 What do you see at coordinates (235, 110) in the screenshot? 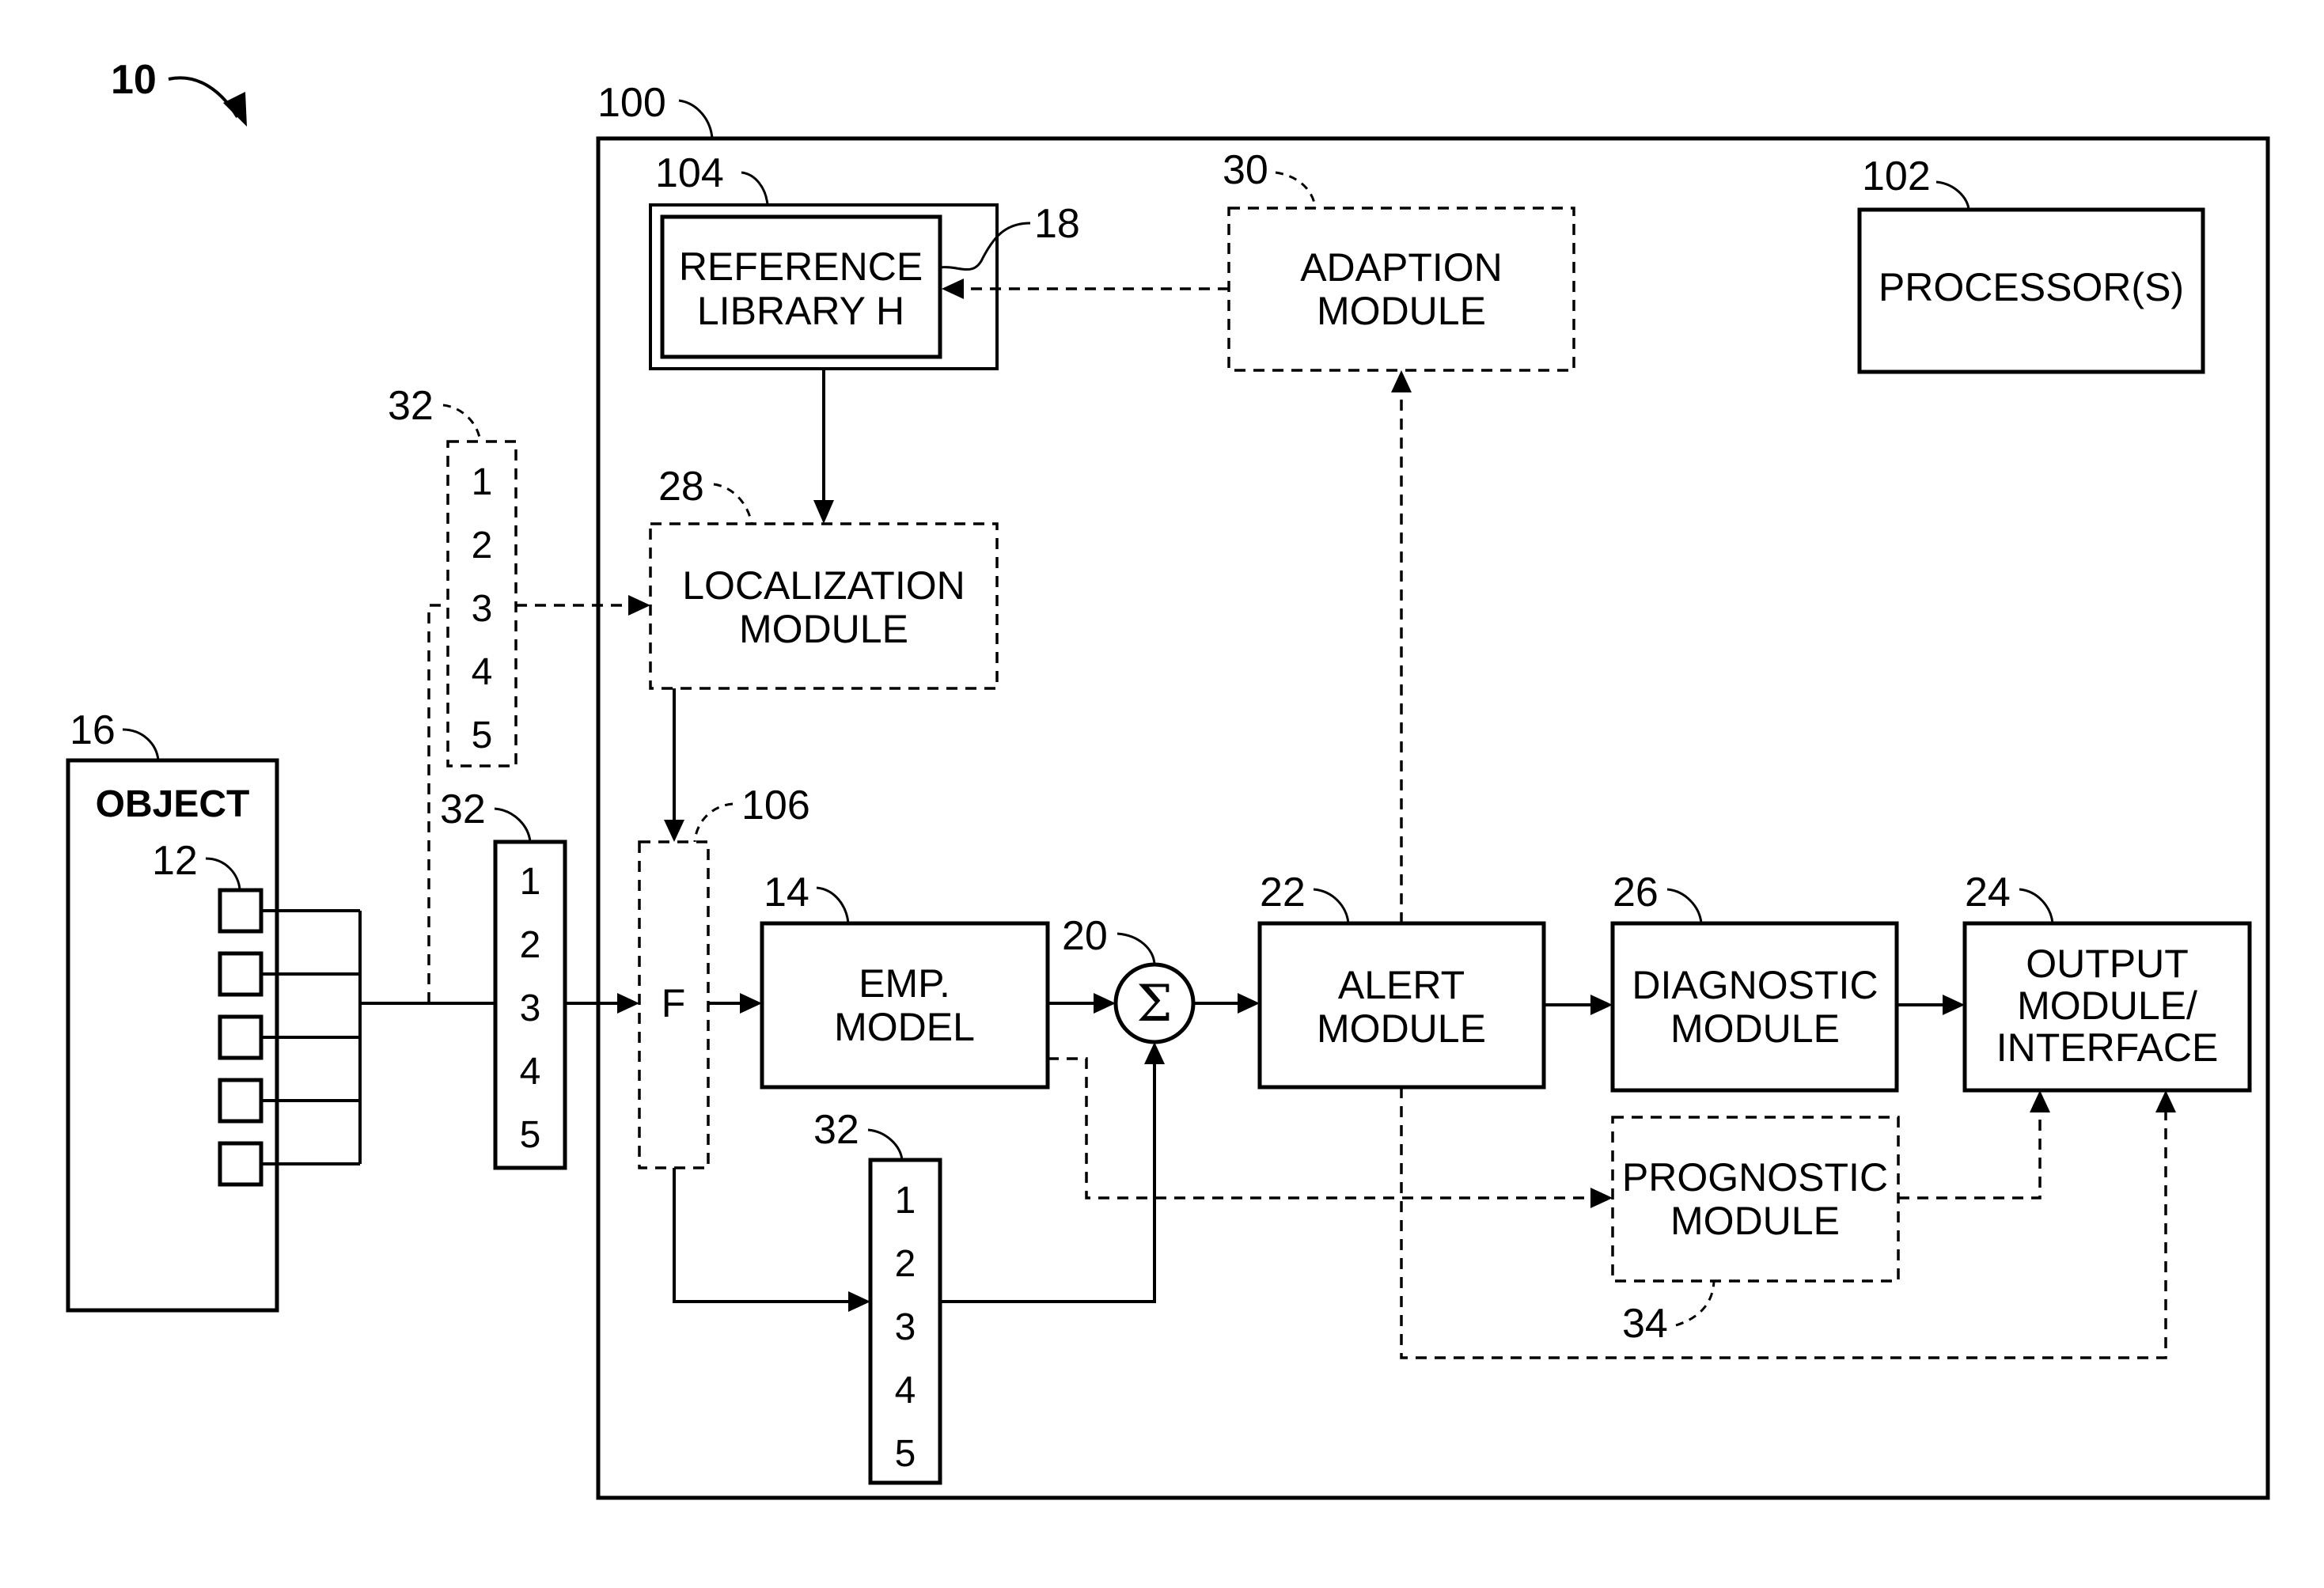
I see `figure-ref-arrow-icon` at bounding box center [235, 110].